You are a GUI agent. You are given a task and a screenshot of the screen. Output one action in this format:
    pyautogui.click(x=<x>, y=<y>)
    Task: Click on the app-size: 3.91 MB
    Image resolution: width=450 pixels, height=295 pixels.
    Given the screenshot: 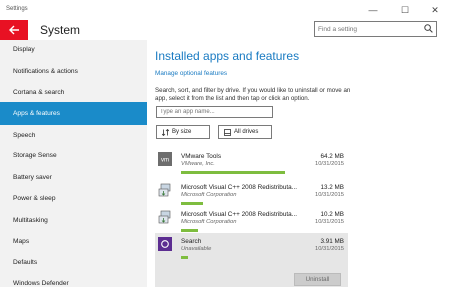 What is the action you would take?
    pyautogui.click(x=332, y=241)
    